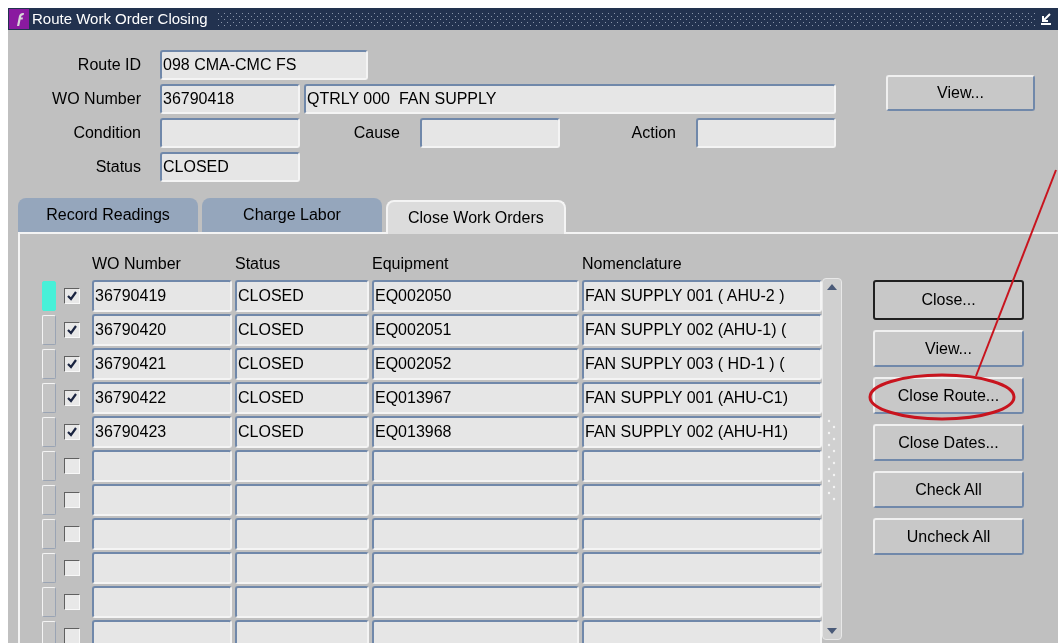  I want to click on column-header: Nomenclature, so click(632, 264).